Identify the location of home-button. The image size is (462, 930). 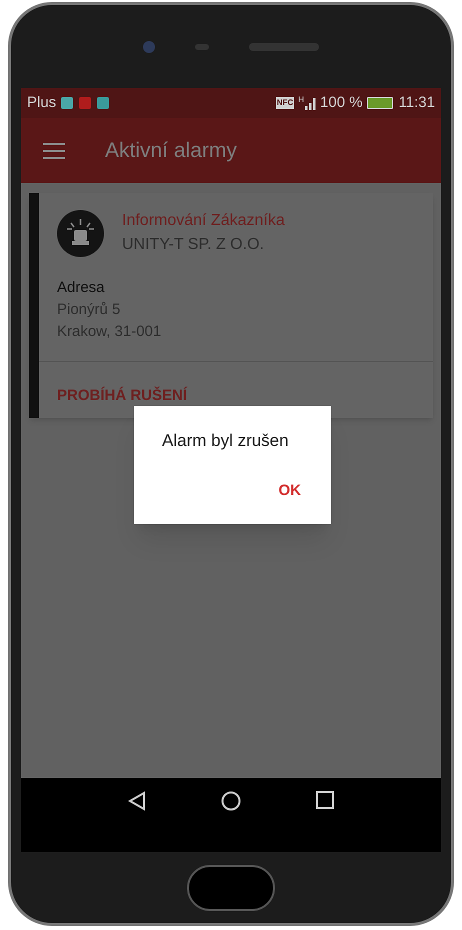
(231, 887).